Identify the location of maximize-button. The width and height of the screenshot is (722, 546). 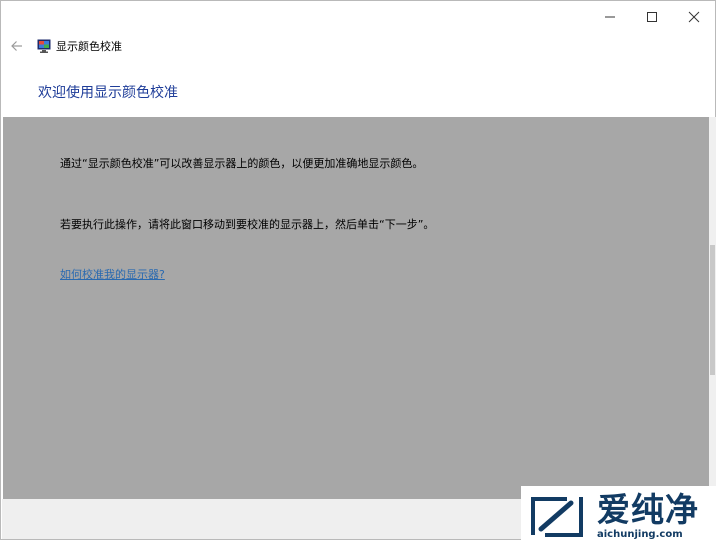
(652, 17).